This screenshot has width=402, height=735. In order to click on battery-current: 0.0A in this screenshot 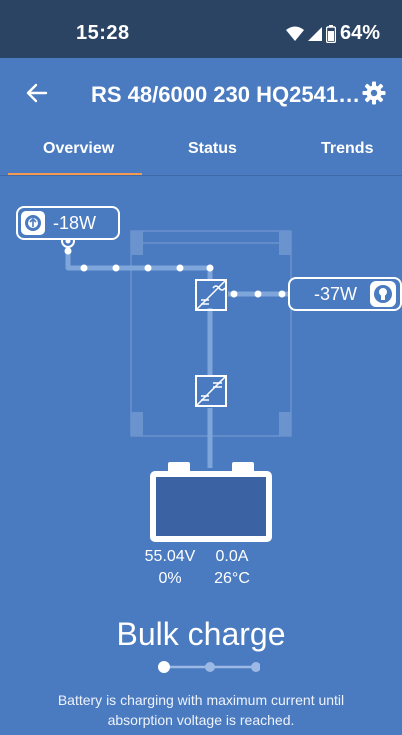, I will do `click(232, 556)`.